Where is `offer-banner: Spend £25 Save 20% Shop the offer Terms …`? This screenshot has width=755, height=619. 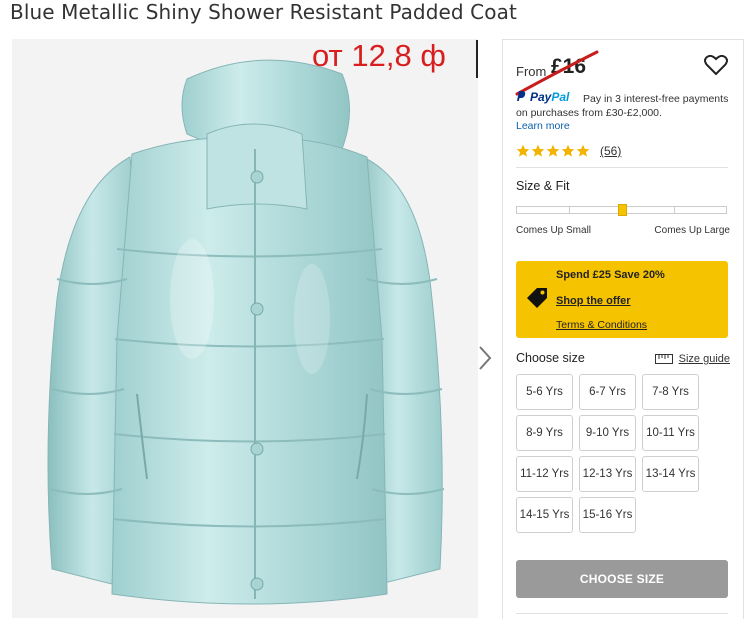 offer-banner: Spend £25 Save 20% Shop the offer Terms … is located at coordinates (622, 299).